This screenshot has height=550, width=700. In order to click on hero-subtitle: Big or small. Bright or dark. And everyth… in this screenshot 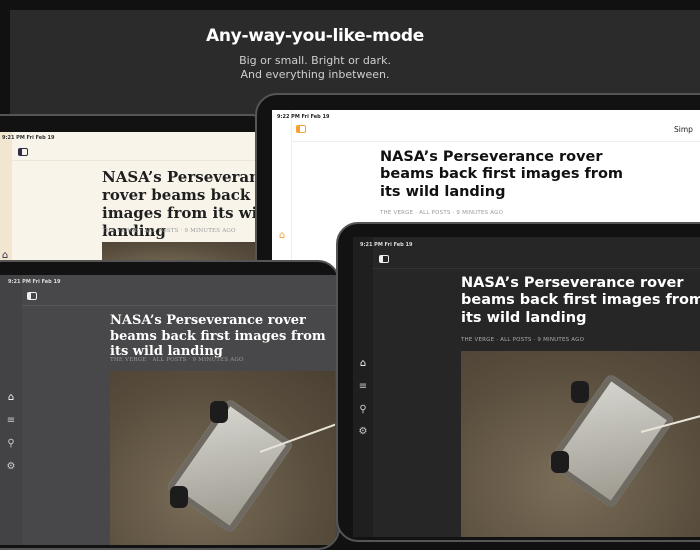, I will do `click(315, 67)`.